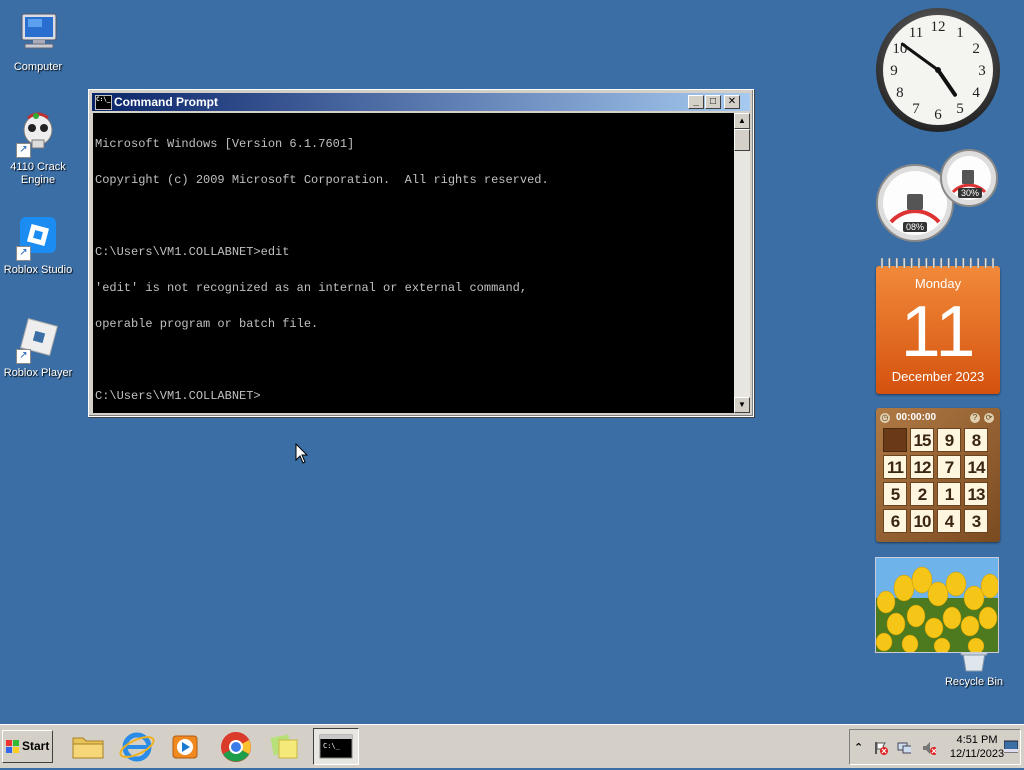  I want to click on scroll-thumb, so click(742, 140).